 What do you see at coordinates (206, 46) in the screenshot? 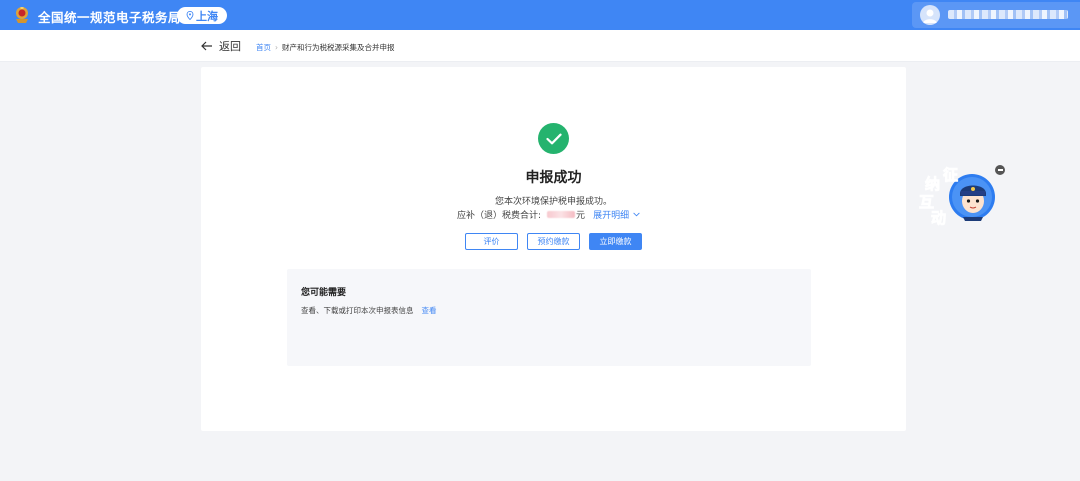
I see `arrow-left-icon` at bounding box center [206, 46].